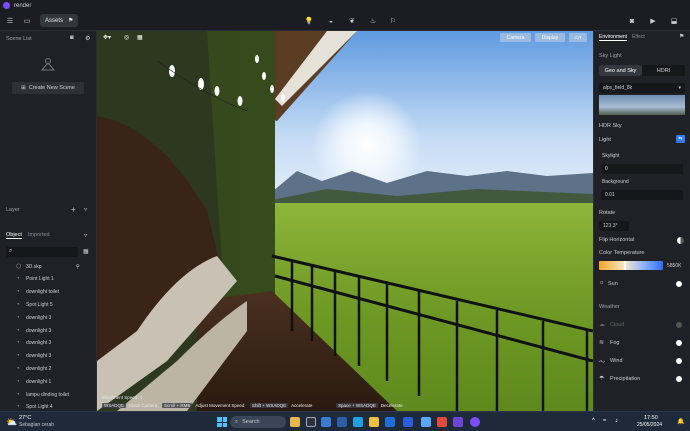  What do you see at coordinates (680, 139) in the screenshot?
I see `light-toggle-button: ⇆` at bounding box center [680, 139].